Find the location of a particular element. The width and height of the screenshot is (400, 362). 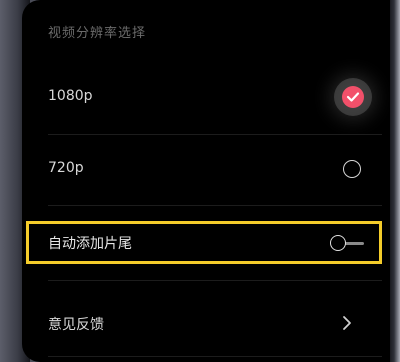

checkmark-icon is located at coordinates (353, 97).